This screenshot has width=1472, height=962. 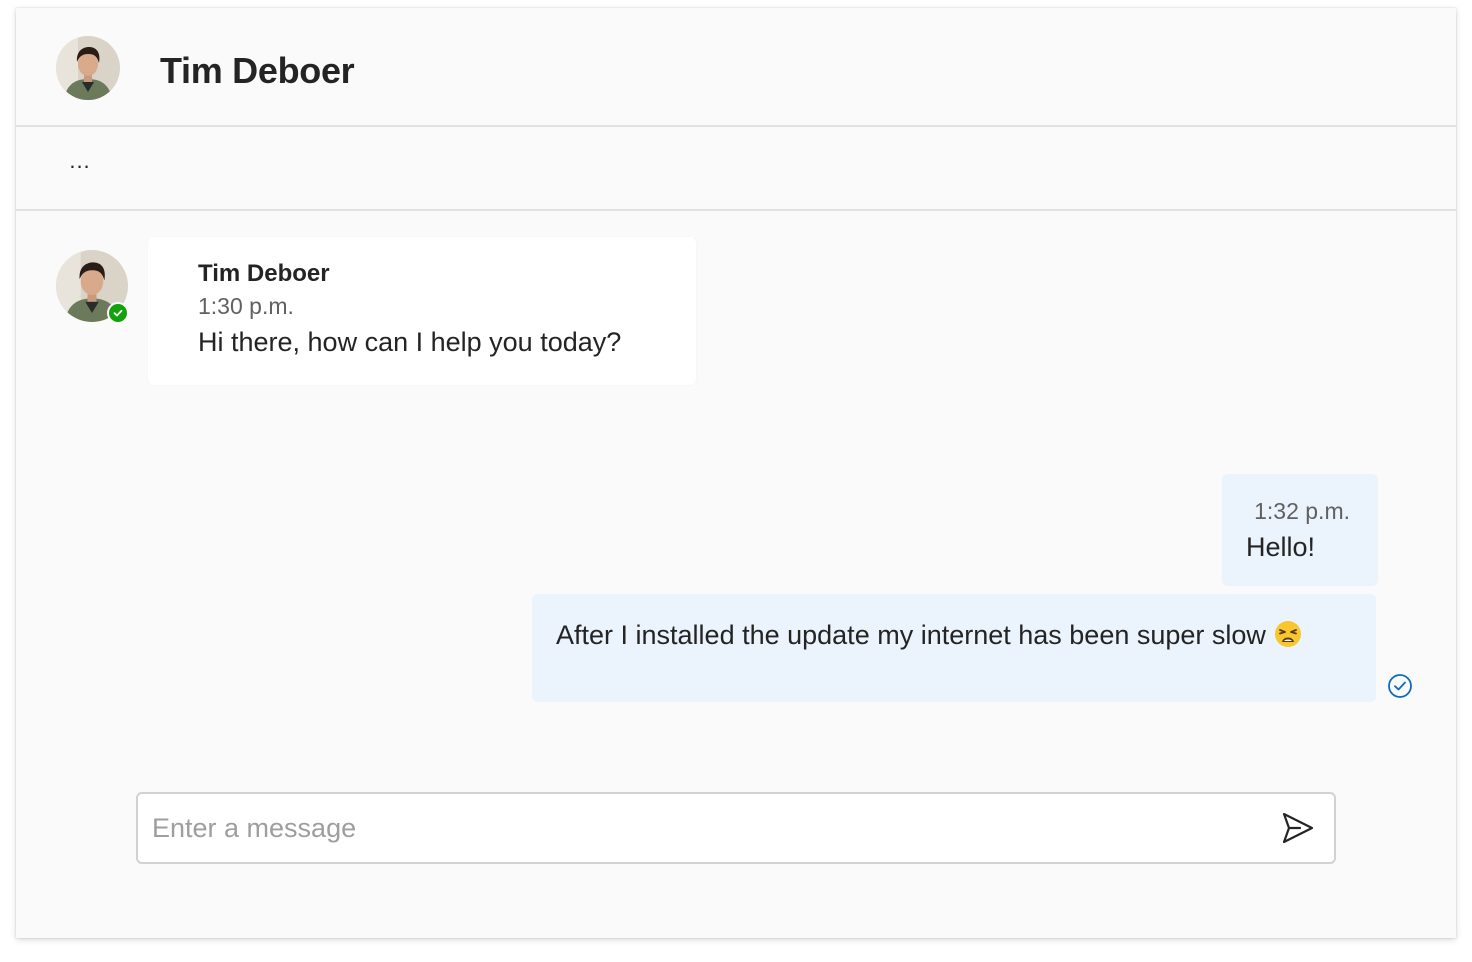 I want to click on send-button, so click(x=1298, y=828).